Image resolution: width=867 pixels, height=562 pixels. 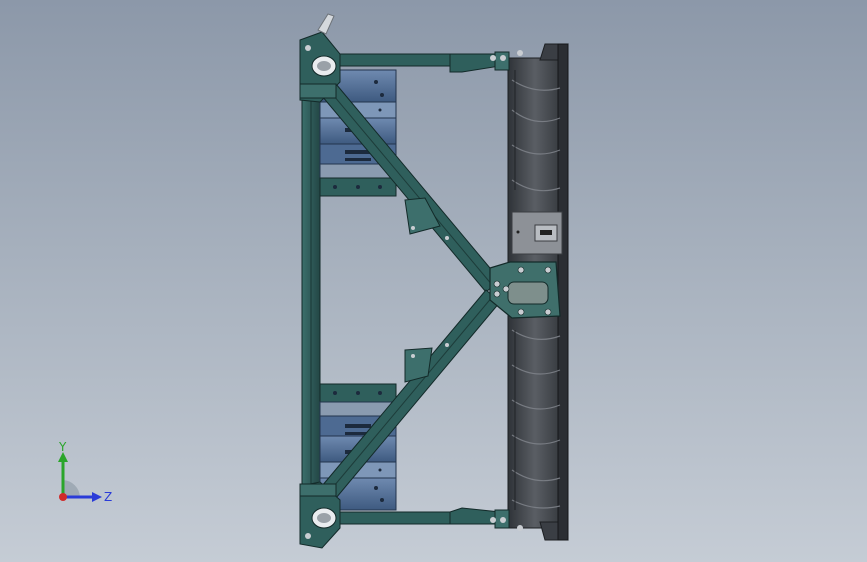 I want to click on top-clamp-assembly, so click(x=320, y=58).